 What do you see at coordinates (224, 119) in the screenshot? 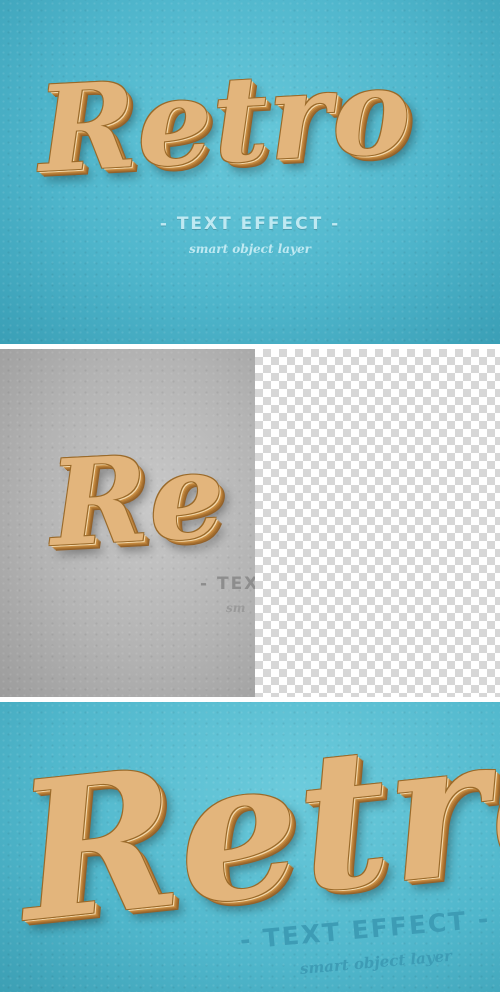
I see `retro-title: Retro` at bounding box center [224, 119].